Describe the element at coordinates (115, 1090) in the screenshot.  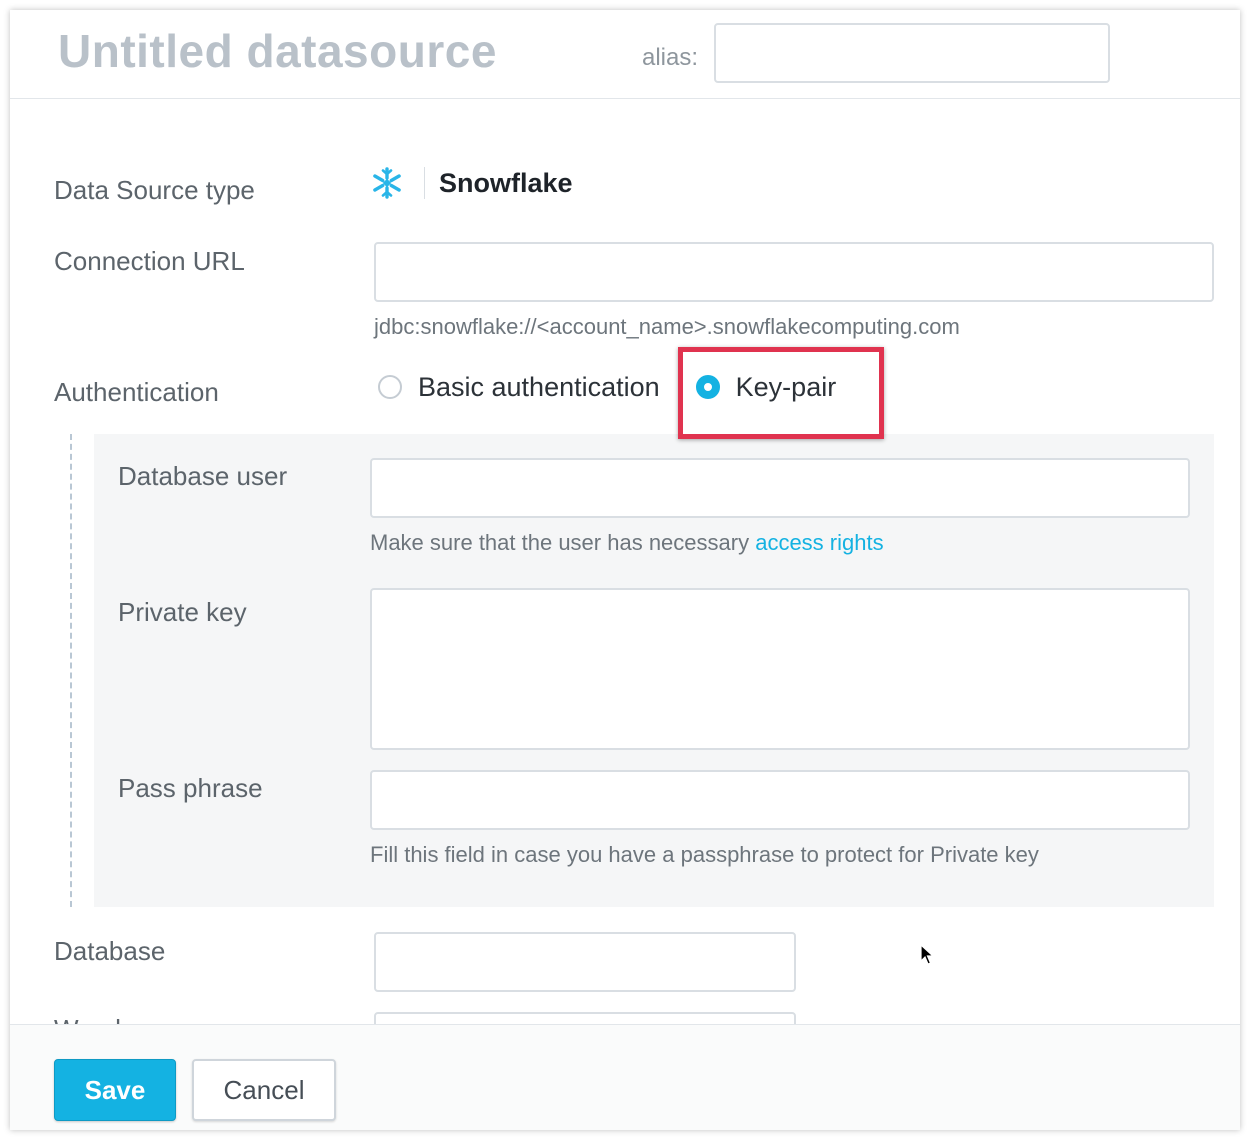
I see `save-button: Save` at that location.